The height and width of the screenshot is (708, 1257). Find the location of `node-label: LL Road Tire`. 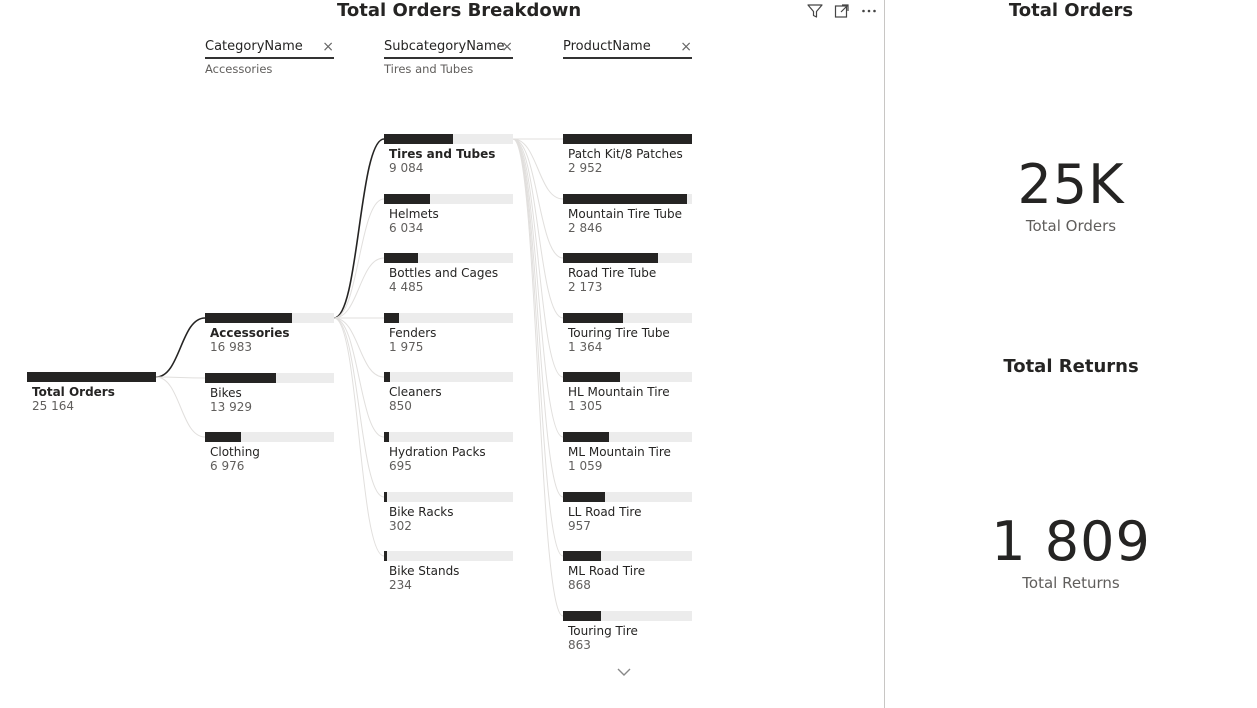

node-label: LL Road Tire is located at coordinates (605, 512).